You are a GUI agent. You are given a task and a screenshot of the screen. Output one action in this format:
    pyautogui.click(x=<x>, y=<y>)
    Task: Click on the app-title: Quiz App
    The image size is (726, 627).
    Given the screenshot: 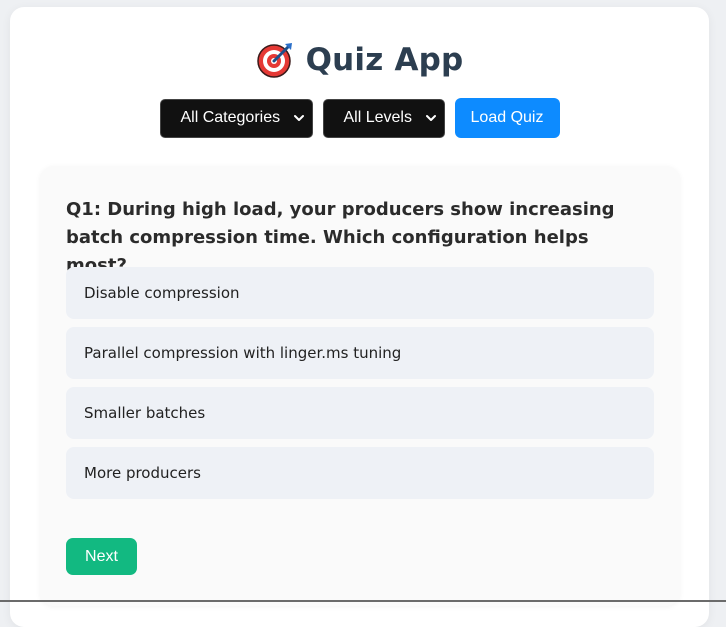 What is the action you would take?
    pyautogui.click(x=384, y=60)
    